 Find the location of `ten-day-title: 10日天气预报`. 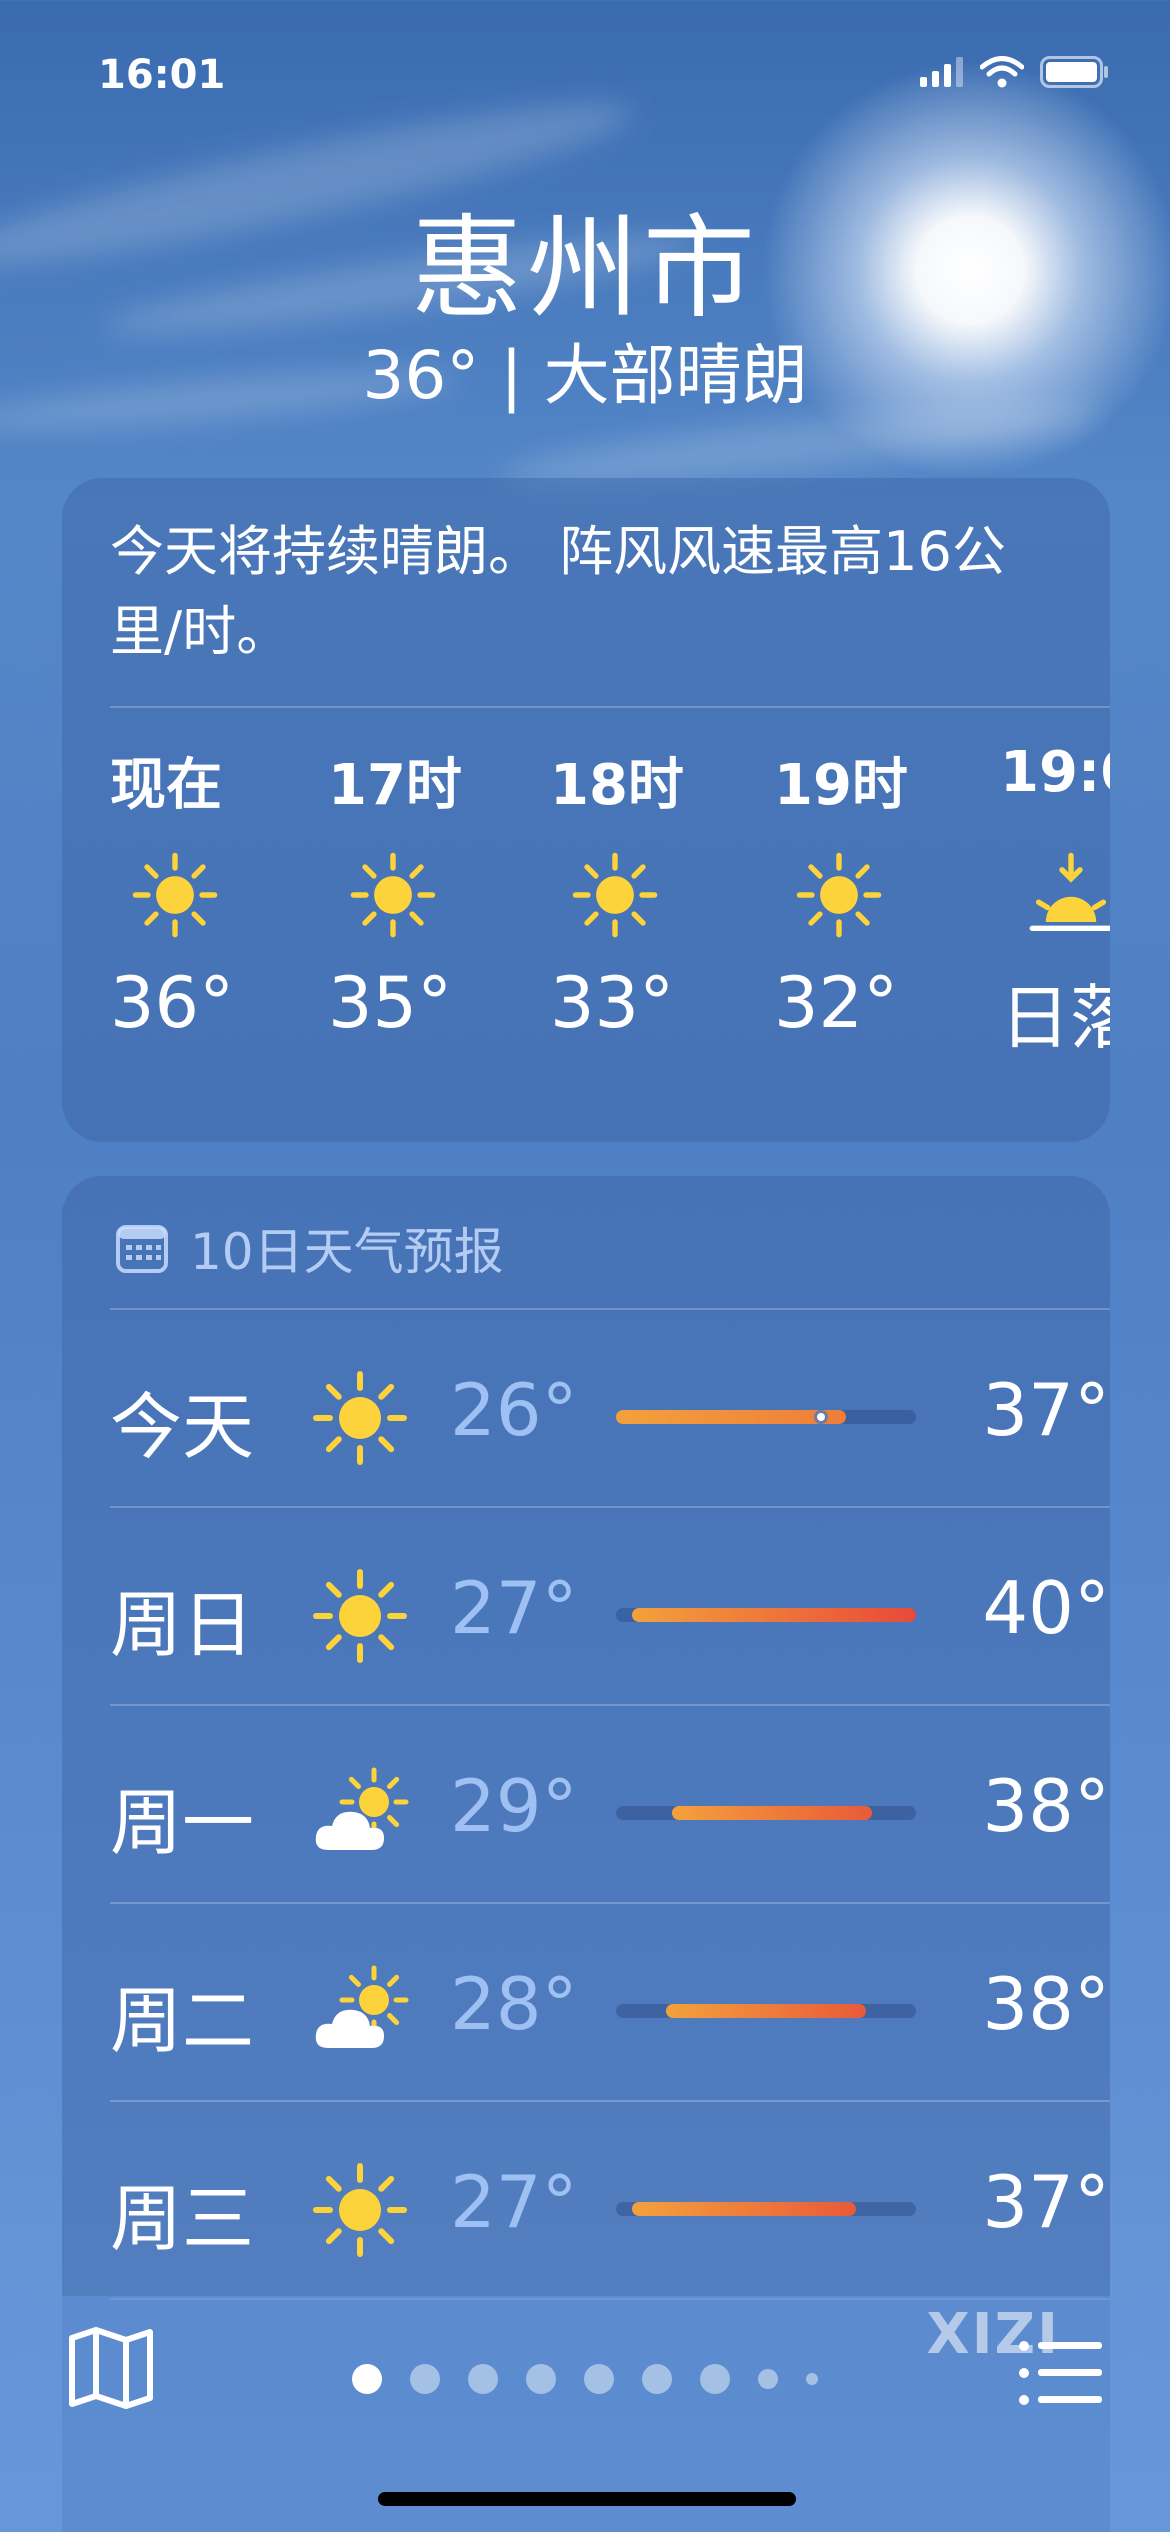

ten-day-title: 10日天气预报 is located at coordinates (347, 1252).